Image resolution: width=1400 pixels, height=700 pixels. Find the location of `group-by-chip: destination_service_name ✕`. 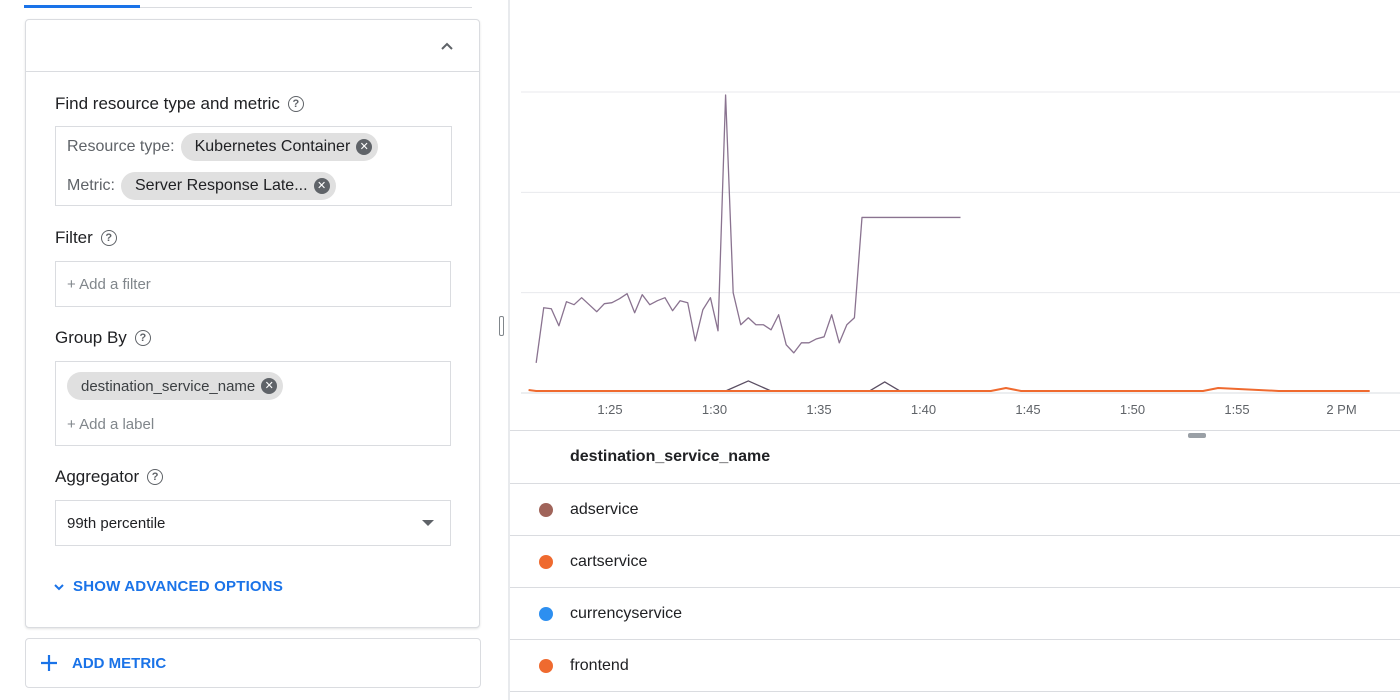

group-by-chip: destination_service_name ✕ is located at coordinates (175, 386).